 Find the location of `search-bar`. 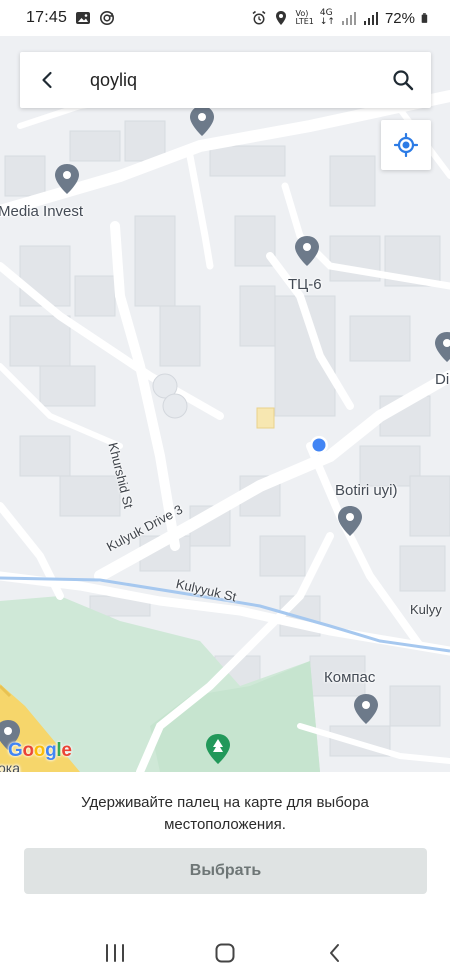

search-bar is located at coordinates (225, 80).